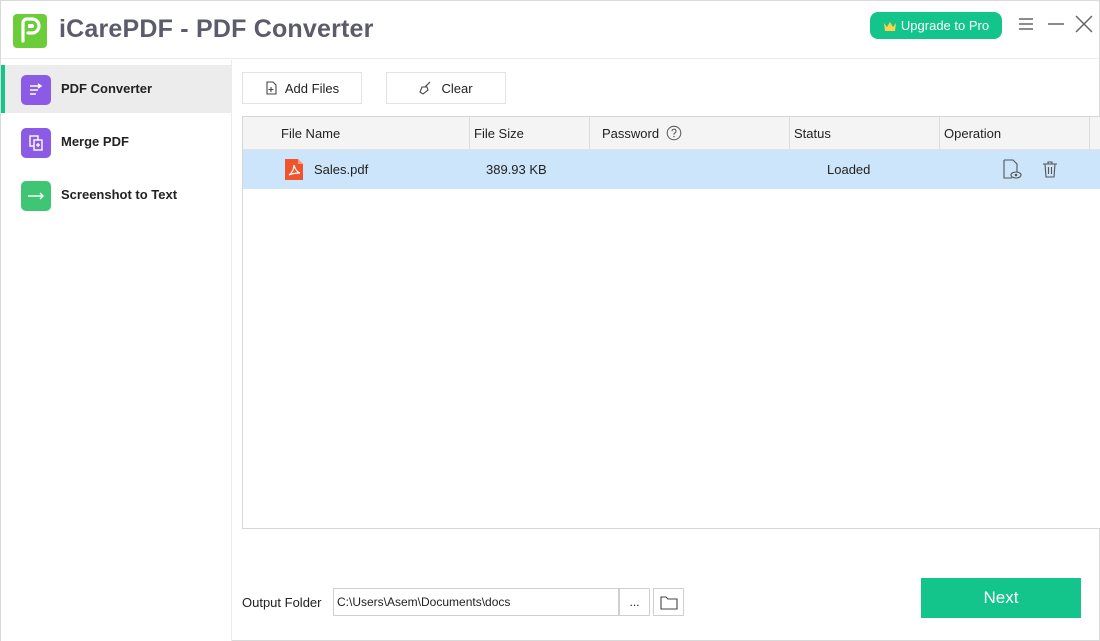 The width and height of the screenshot is (1100, 641). Describe the element at coordinates (36, 196) in the screenshot. I see `arrow-right-icon` at that location.